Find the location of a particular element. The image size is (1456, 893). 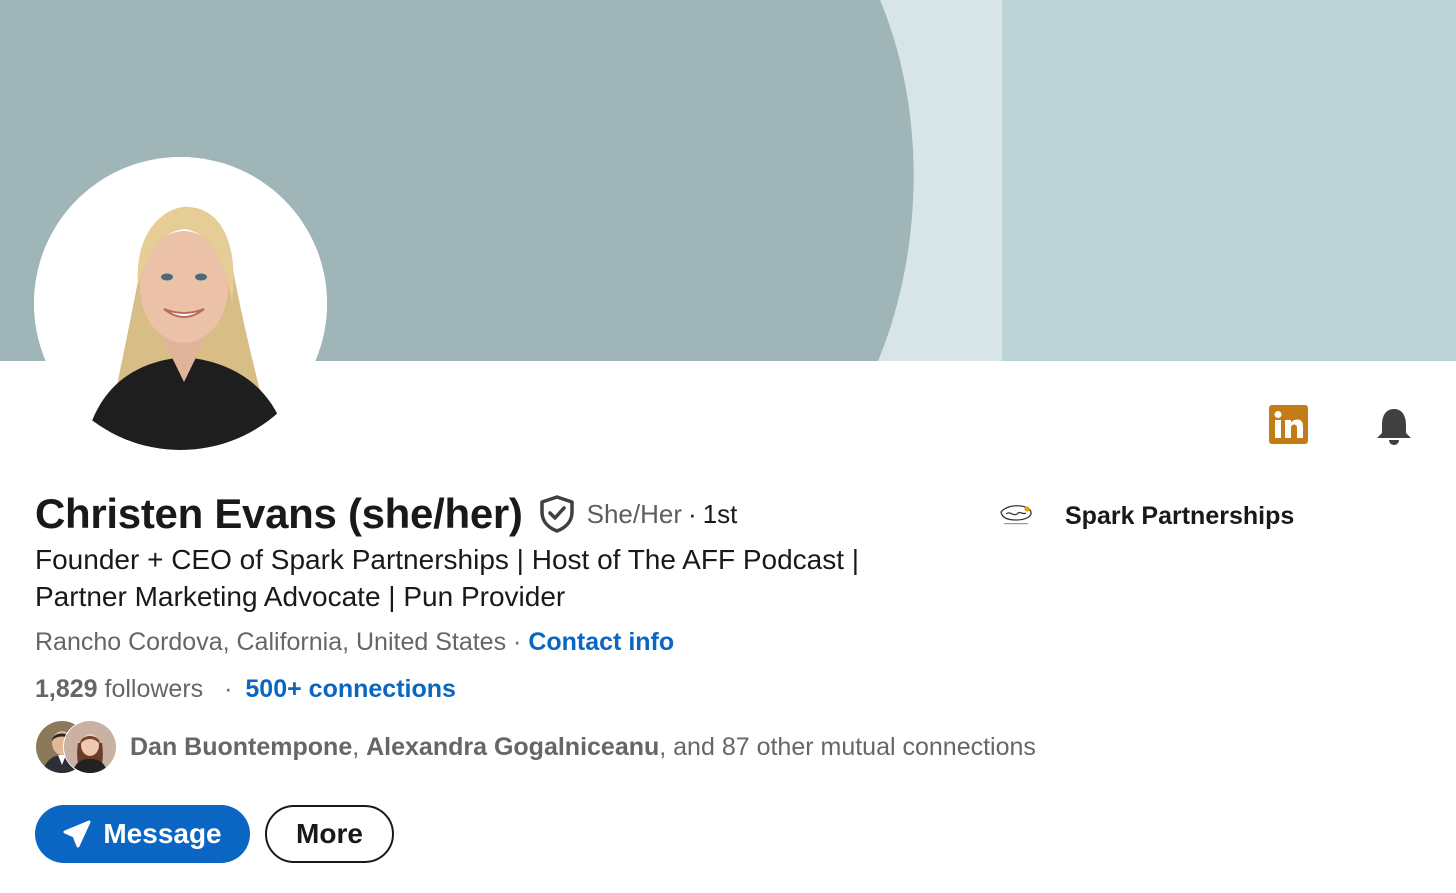

mutual-rest: , and 87 other mutual connections is located at coordinates (847, 746).